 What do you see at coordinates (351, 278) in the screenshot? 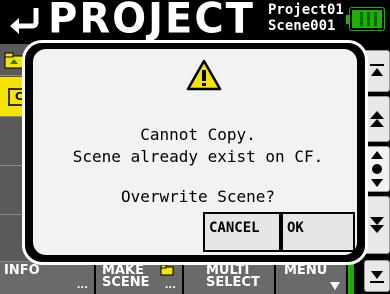
I see `active-indicator` at bounding box center [351, 278].